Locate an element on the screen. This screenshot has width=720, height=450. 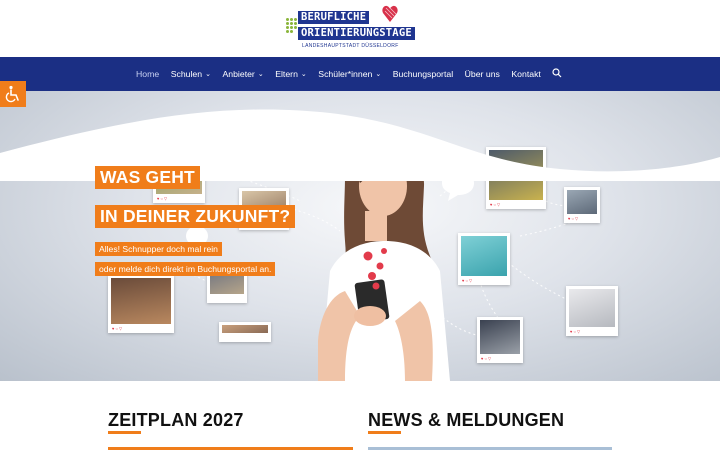
zeitplan-title: ZEITPLAN 2027 is located at coordinates (176, 420).